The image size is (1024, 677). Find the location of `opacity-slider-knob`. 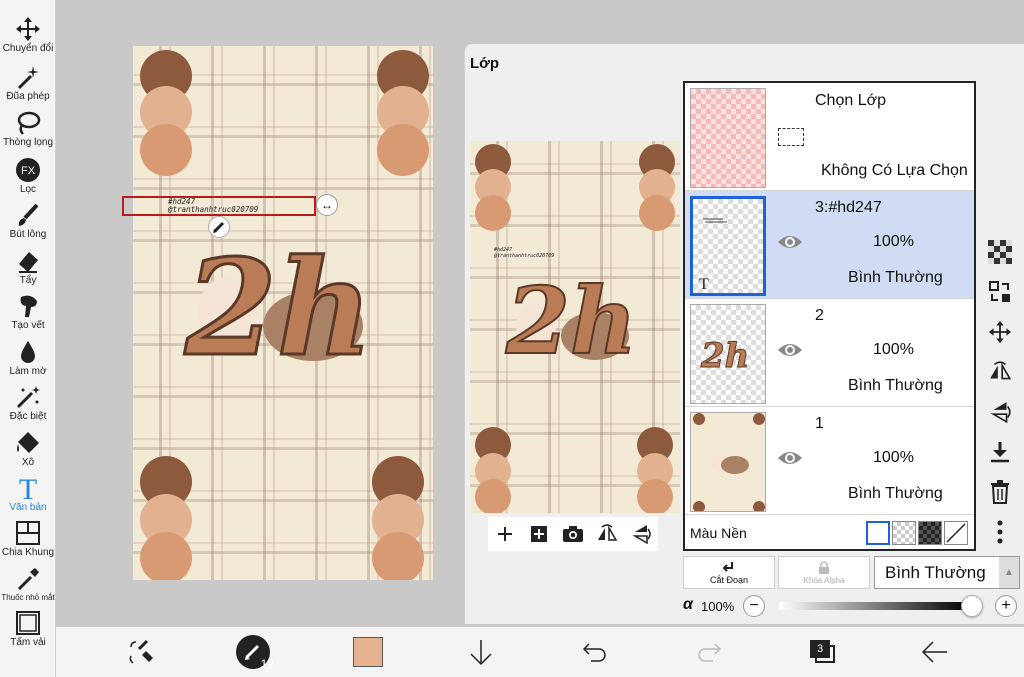

opacity-slider-knob is located at coordinates (972, 606).